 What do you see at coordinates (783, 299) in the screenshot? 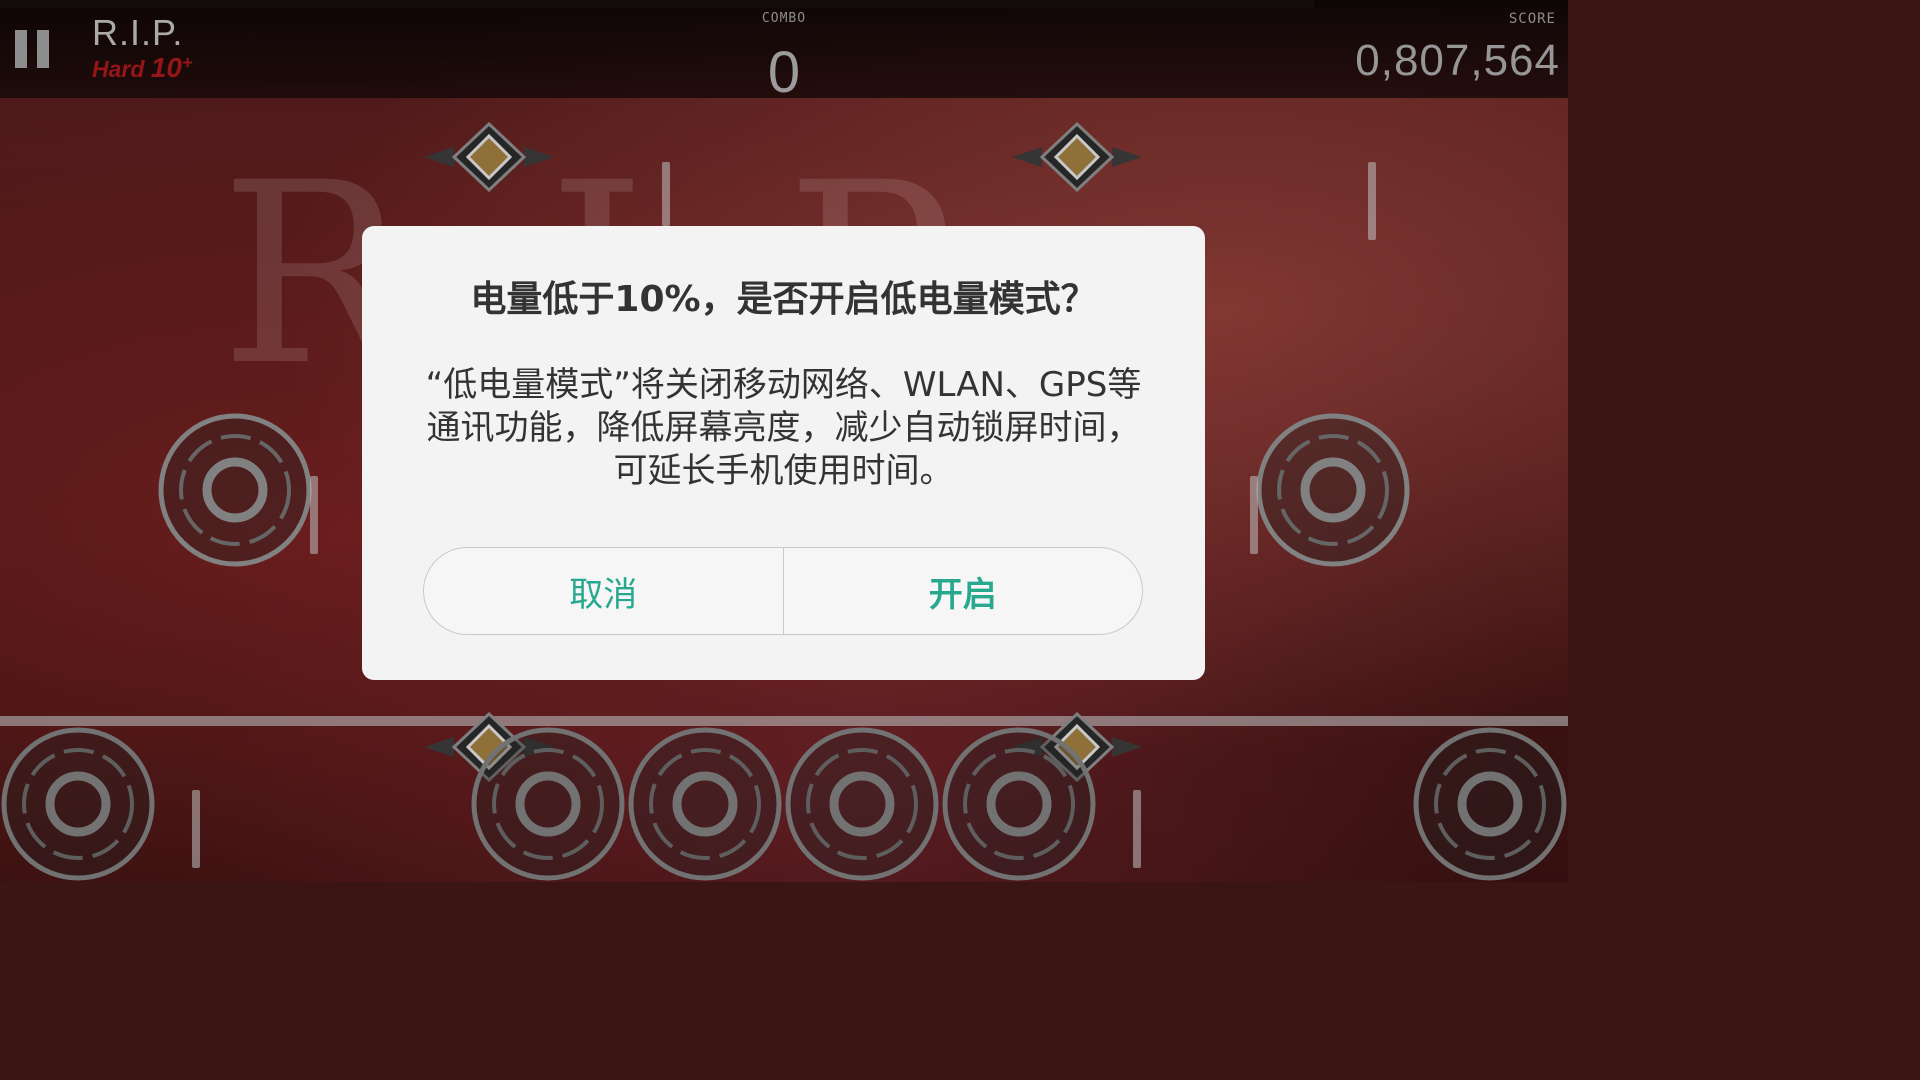
I see `dialog-title: 电量低于10%，是否开启低电量模式？` at bounding box center [783, 299].